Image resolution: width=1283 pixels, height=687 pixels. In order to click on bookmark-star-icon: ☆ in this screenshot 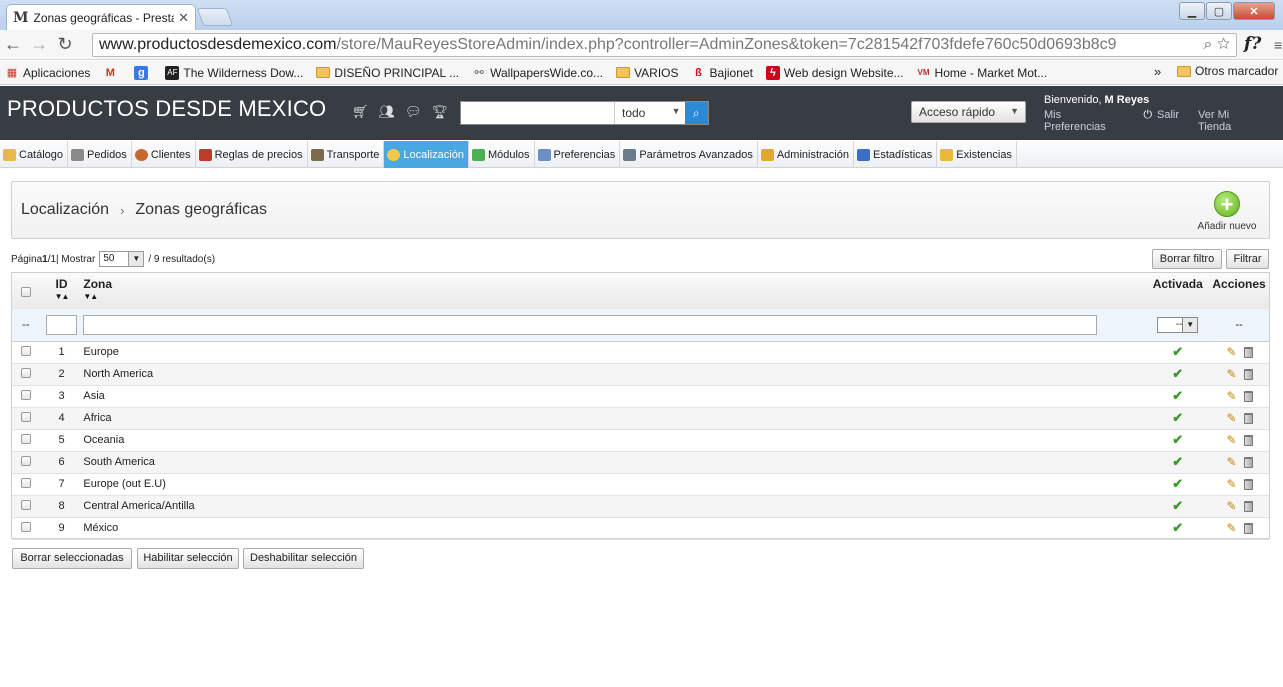, I will do `click(1223, 44)`.